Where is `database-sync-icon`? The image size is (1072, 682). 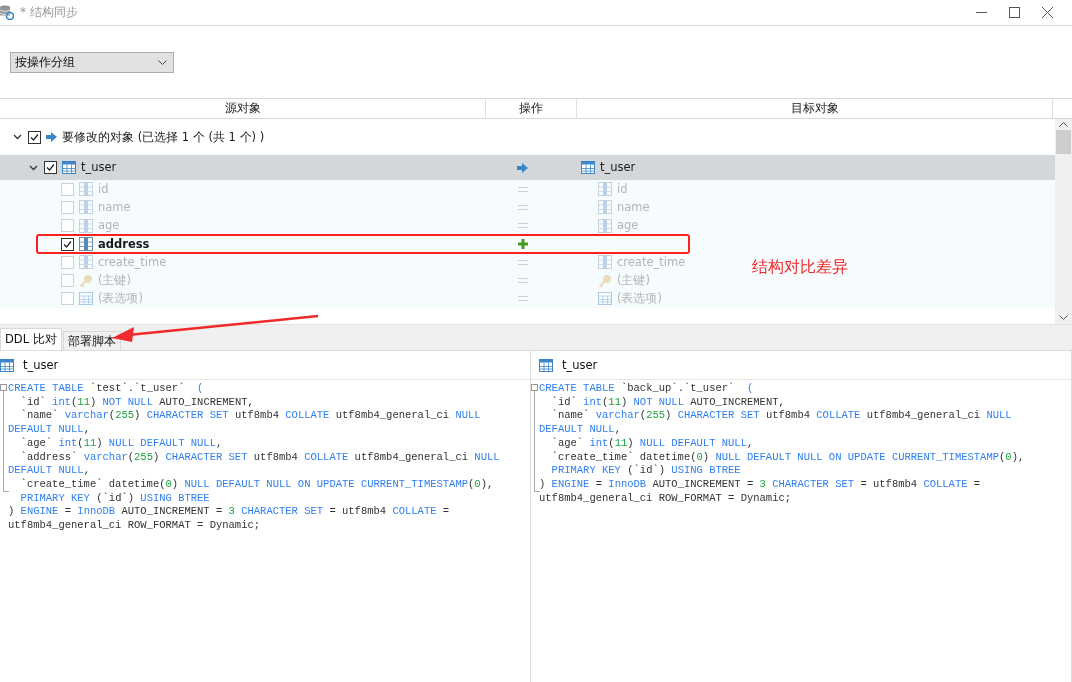 database-sync-icon is located at coordinates (7, 12).